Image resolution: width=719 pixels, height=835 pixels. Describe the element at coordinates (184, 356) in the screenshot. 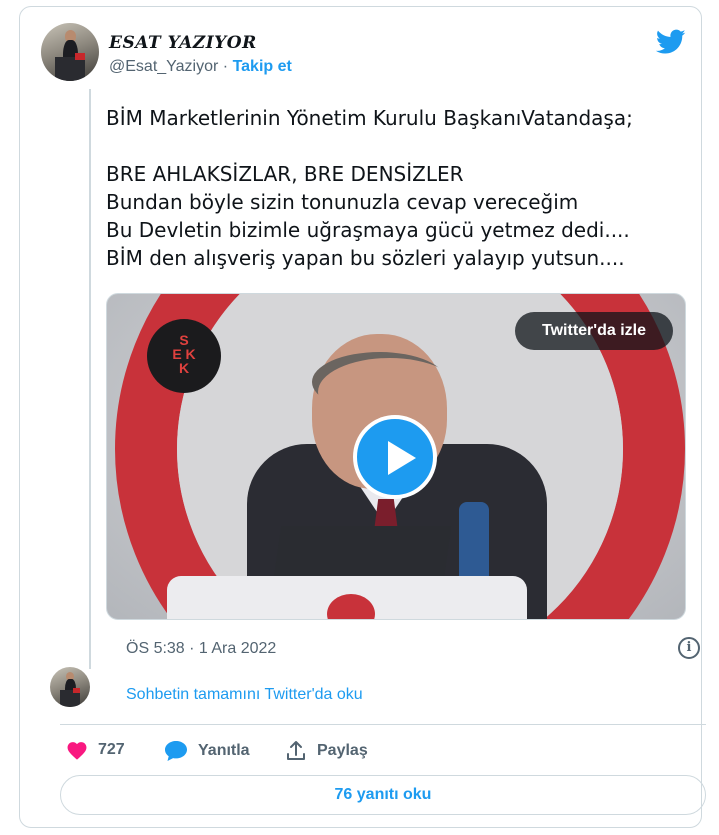

I see `channel-watermark-logo: S E K K` at that location.